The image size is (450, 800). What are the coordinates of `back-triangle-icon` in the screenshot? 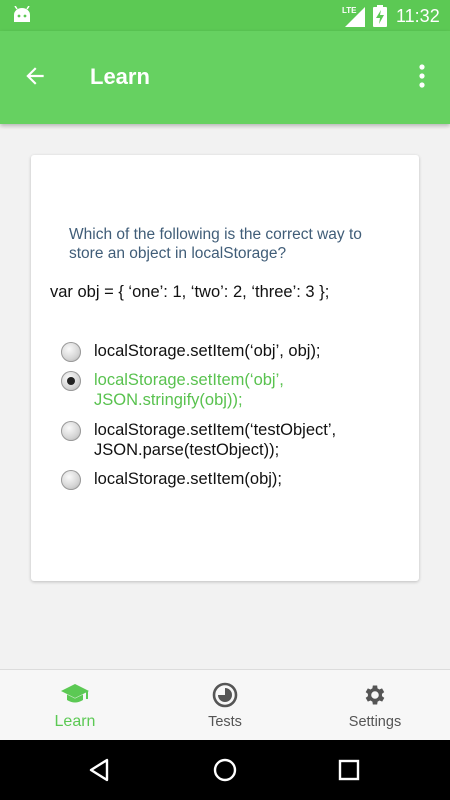 It's located at (100, 770).